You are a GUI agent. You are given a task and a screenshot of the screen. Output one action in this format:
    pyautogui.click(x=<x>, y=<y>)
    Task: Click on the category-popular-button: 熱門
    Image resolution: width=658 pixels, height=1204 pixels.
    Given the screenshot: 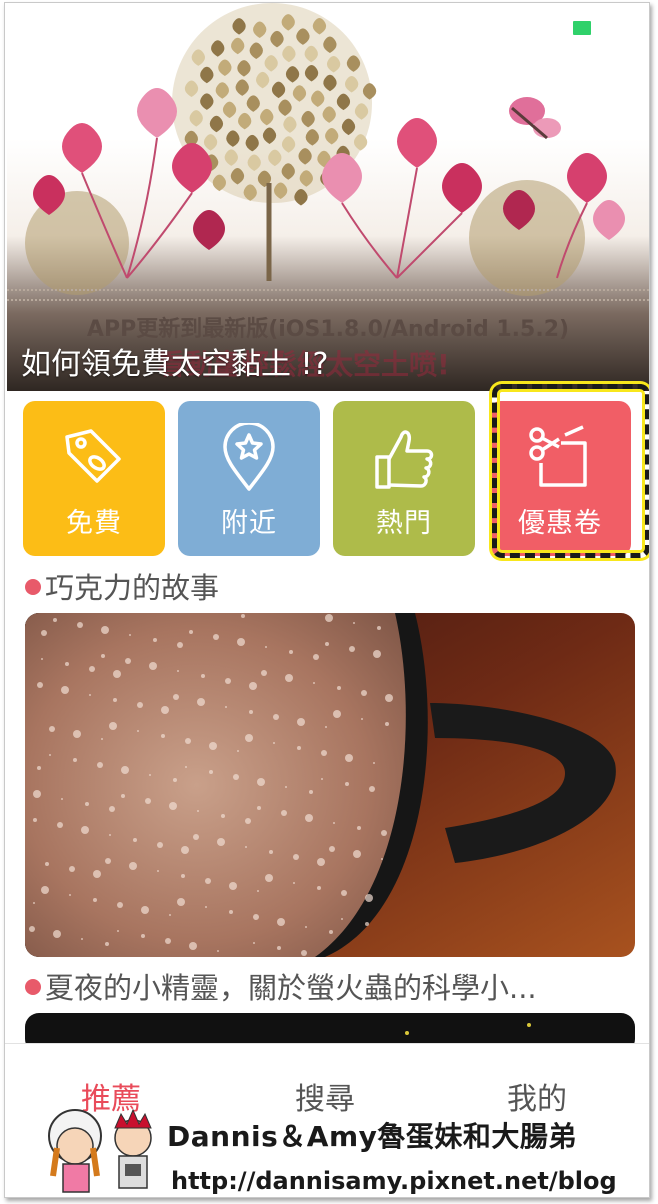 What is the action you would take?
    pyautogui.click(x=404, y=478)
    